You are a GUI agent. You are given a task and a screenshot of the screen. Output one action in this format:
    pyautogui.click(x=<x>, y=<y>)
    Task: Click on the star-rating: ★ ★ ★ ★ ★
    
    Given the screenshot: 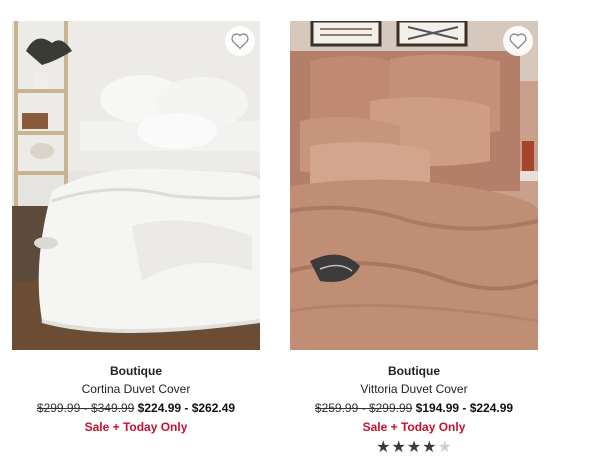 What is the action you would take?
    pyautogui.click(x=414, y=448)
    